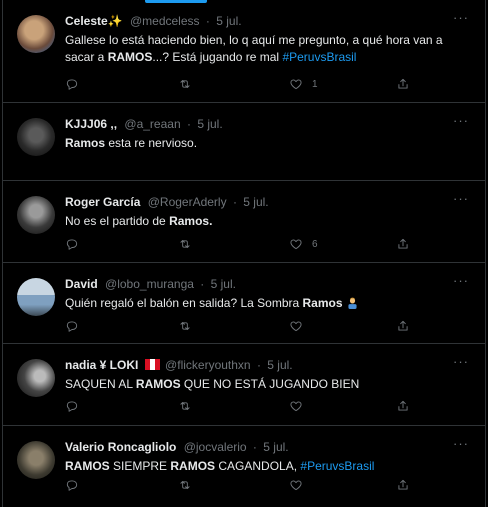 The height and width of the screenshot is (507, 488). Describe the element at coordinates (303, 84) in the screenshot. I see `like-button: 1` at that location.